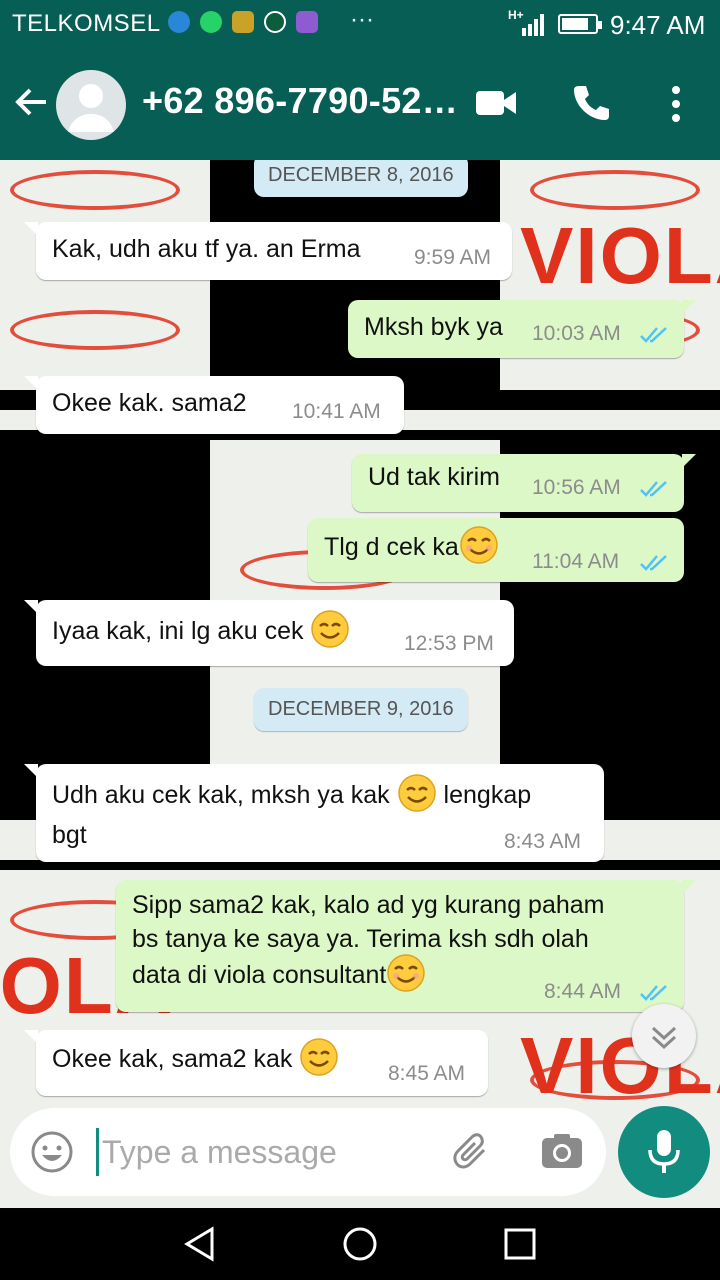 The image size is (720, 1280). Describe the element at coordinates (658, 25) in the screenshot. I see `status-time: 9:47 AM` at that location.